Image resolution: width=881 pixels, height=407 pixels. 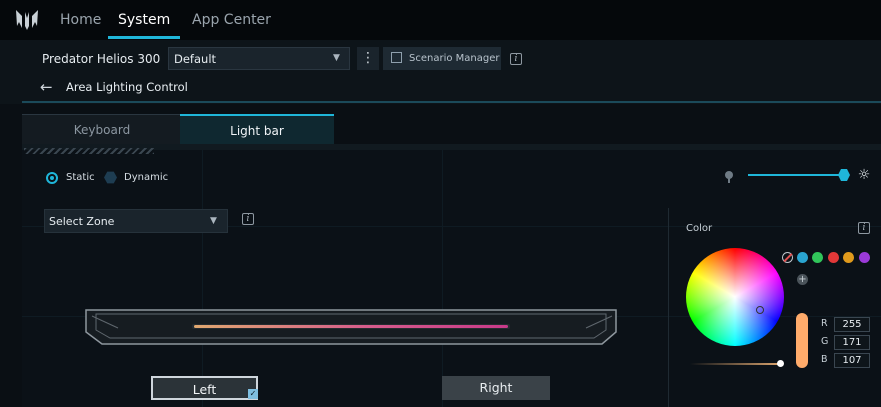 I want to click on b-value-input: 107, so click(x=852, y=360).